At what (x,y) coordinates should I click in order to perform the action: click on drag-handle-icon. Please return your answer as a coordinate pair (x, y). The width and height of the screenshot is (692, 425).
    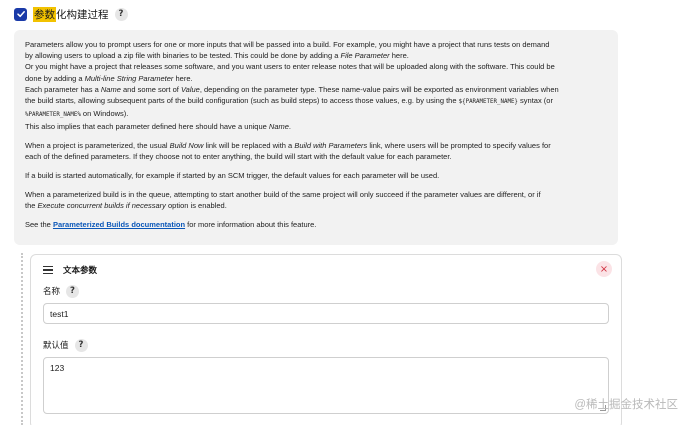
    Looking at the image, I should click on (48, 270).